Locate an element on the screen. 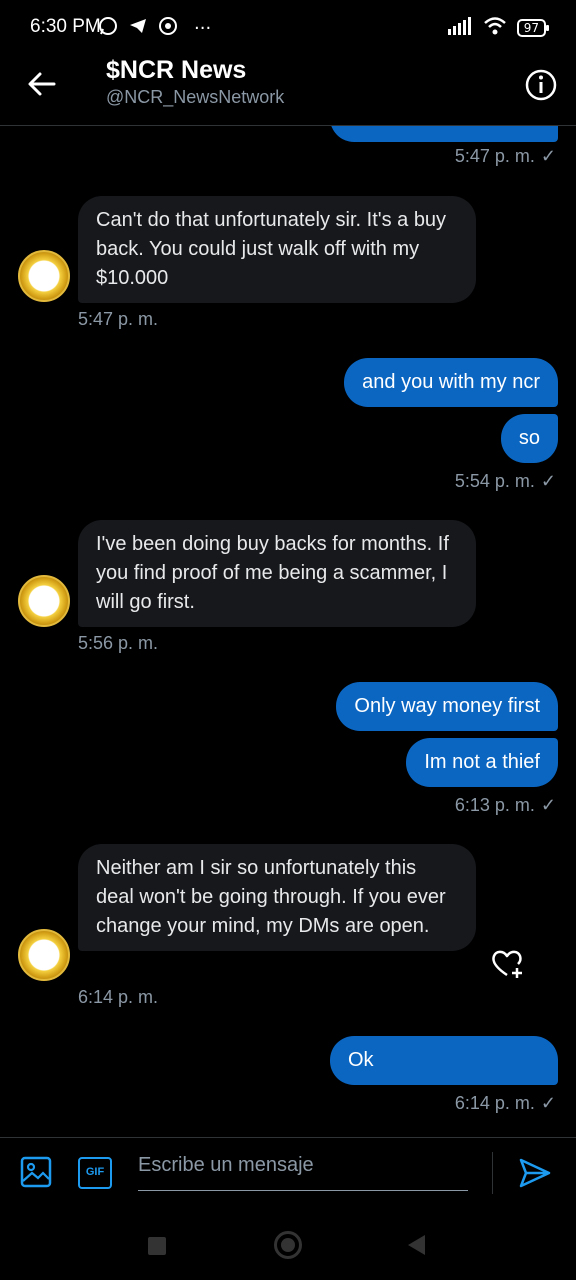 This screenshot has height=1280, width=576. message-input: Escribe un mensaje is located at coordinates (303, 1170).